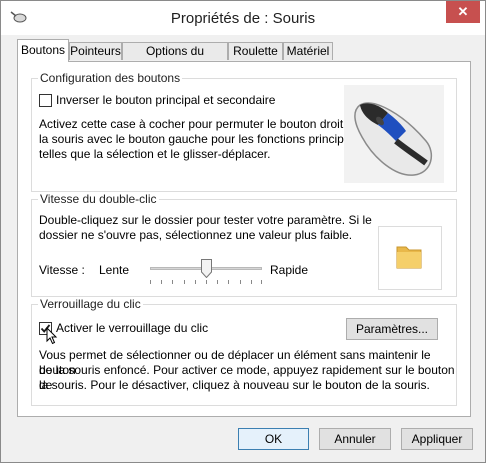  Describe the element at coordinates (273, 439) in the screenshot. I see `ok-button: OK` at that location.